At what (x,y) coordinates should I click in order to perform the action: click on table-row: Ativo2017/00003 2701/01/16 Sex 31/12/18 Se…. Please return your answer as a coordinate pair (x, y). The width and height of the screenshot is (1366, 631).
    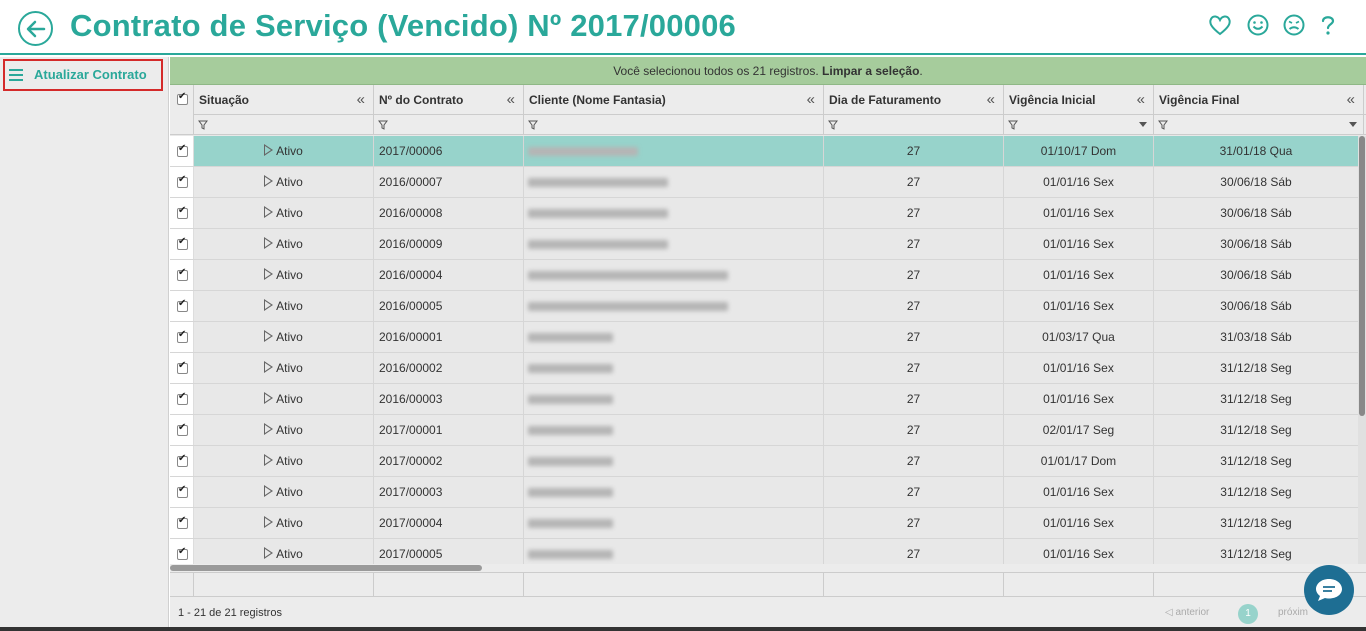
    Looking at the image, I should click on (764, 492).